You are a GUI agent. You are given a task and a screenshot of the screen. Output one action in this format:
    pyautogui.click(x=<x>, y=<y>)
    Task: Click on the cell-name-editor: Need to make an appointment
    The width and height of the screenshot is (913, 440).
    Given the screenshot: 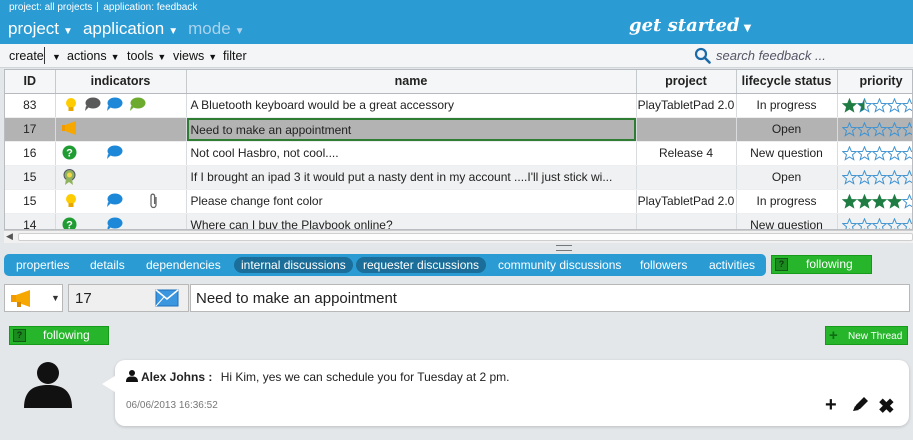 What is the action you would take?
    pyautogui.click(x=410, y=128)
    